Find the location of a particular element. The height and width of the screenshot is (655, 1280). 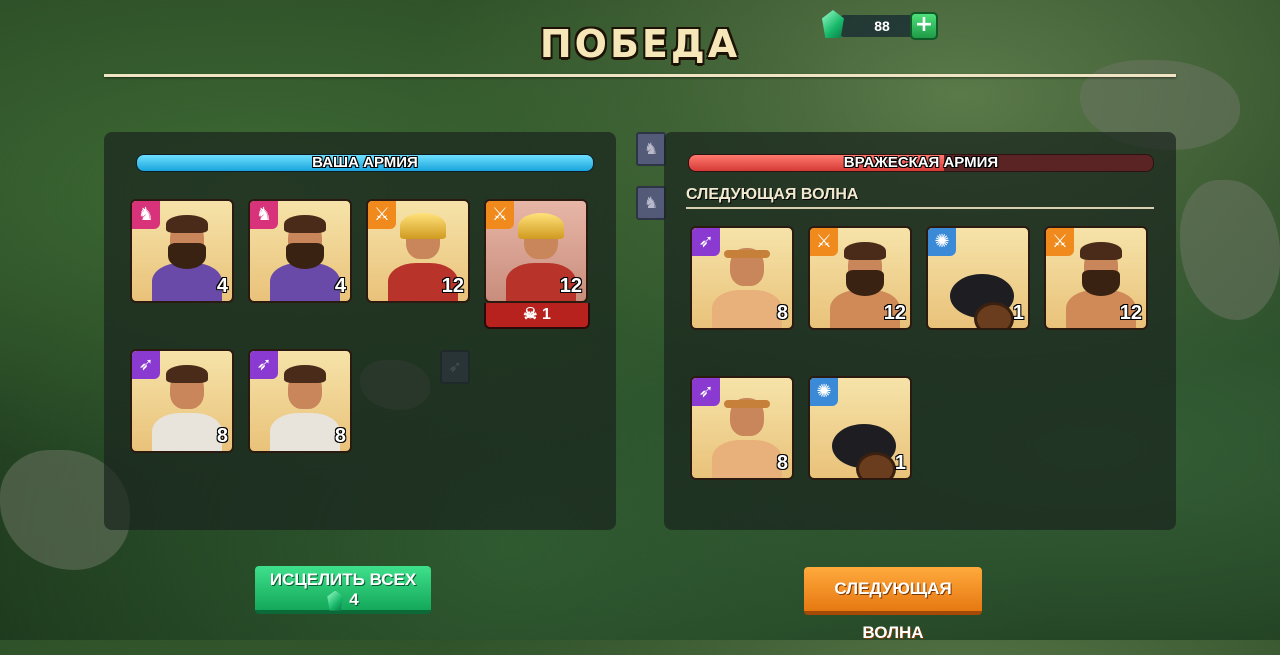

title-divider is located at coordinates (640, 75).